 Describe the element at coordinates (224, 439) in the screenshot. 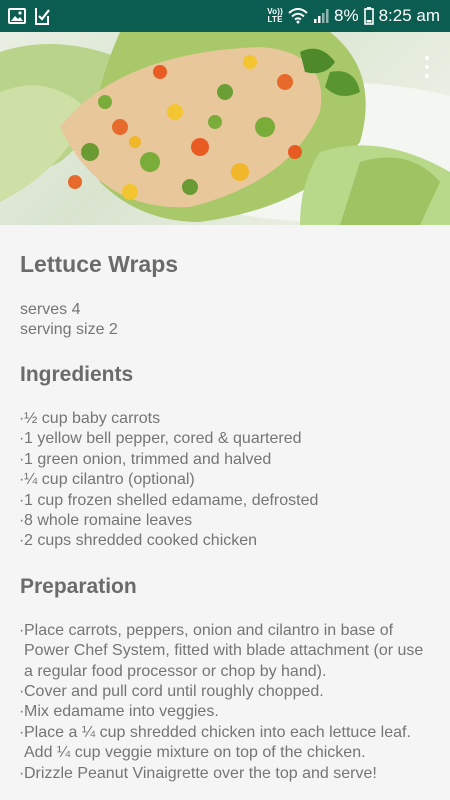

I see `ingredient-item: 1 yellow bell pepper, cored & quartered` at that location.